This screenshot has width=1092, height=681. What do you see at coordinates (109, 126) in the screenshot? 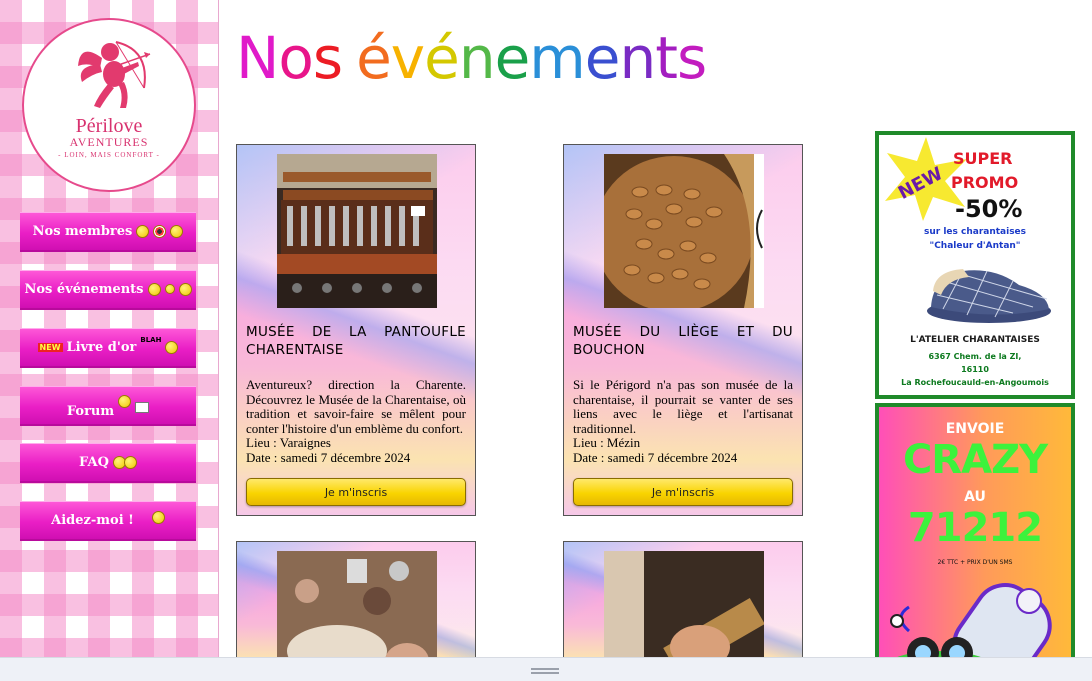
I see `logo-name: Périlove` at bounding box center [109, 126].